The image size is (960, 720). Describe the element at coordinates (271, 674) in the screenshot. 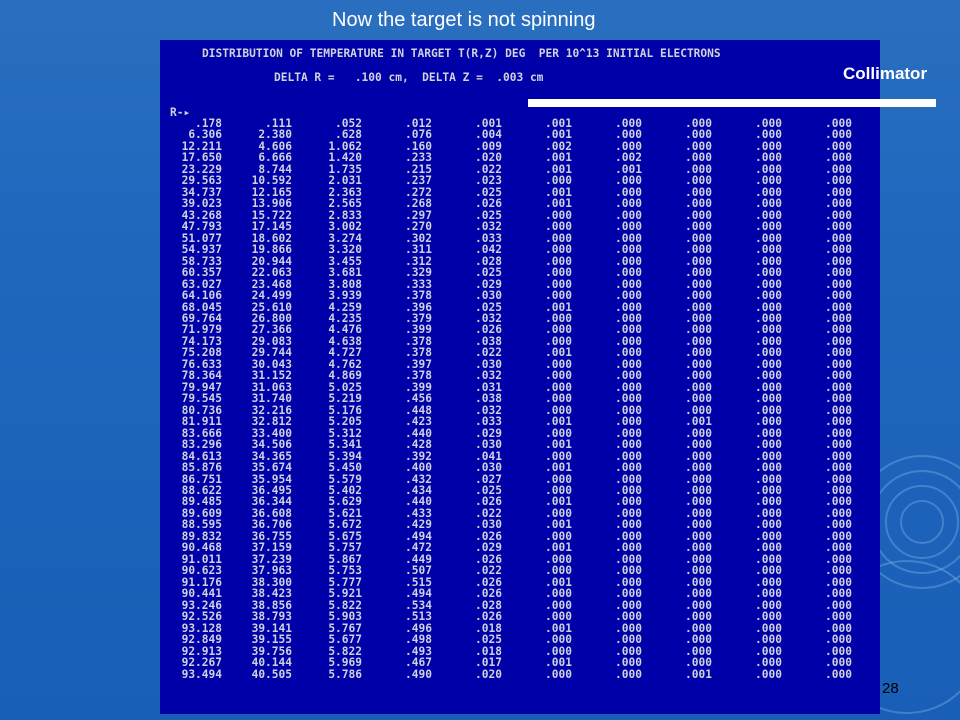

I see `table-cell: 40.505` at that location.